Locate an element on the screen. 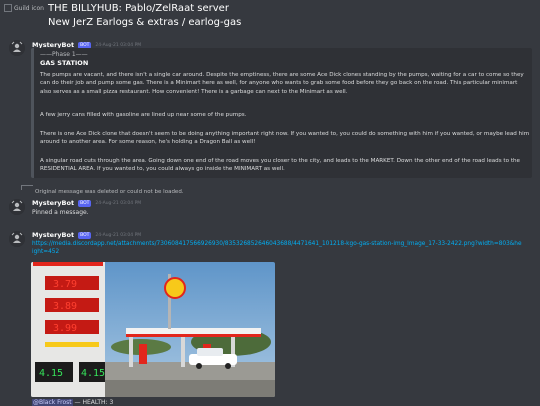 This screenshot has height=406, width=540. guild-icon-alt-text: Guild icon is located at coordinates (29, 8).